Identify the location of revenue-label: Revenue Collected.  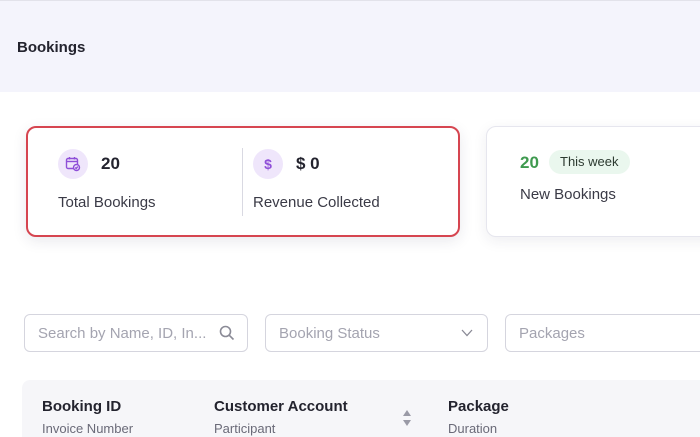
(316, 202).